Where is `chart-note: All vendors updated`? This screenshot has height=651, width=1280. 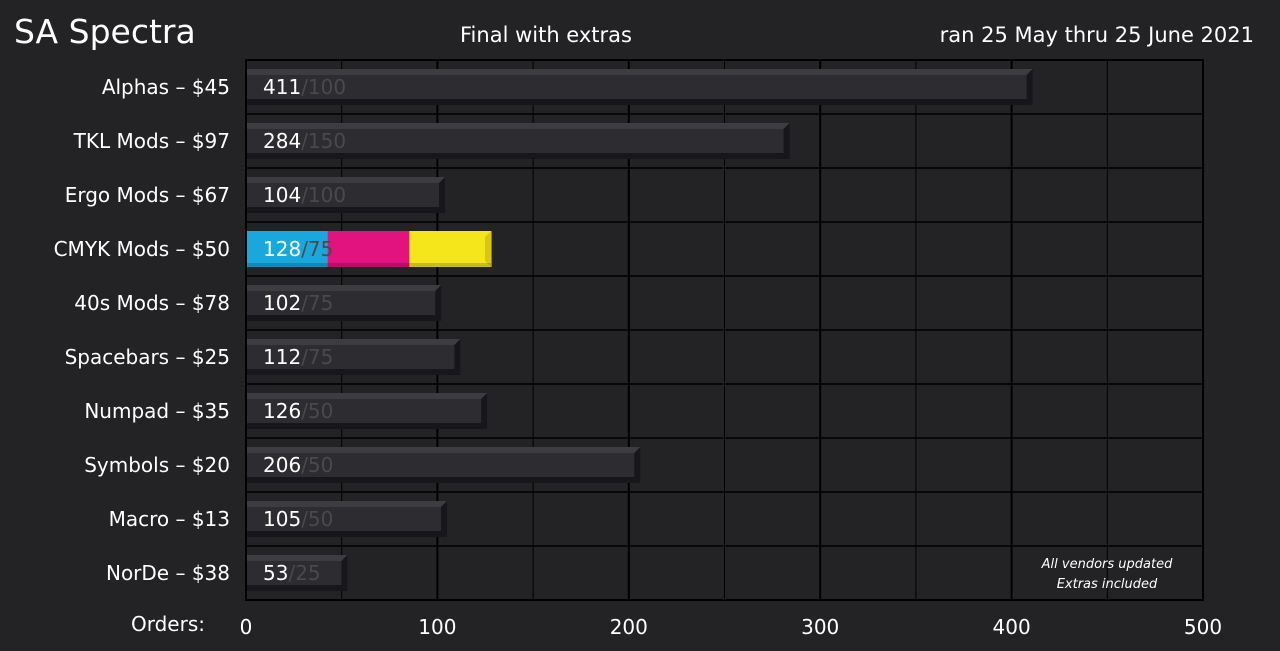 chart-note: All vendors updated is located at coordinates (1107, 564).